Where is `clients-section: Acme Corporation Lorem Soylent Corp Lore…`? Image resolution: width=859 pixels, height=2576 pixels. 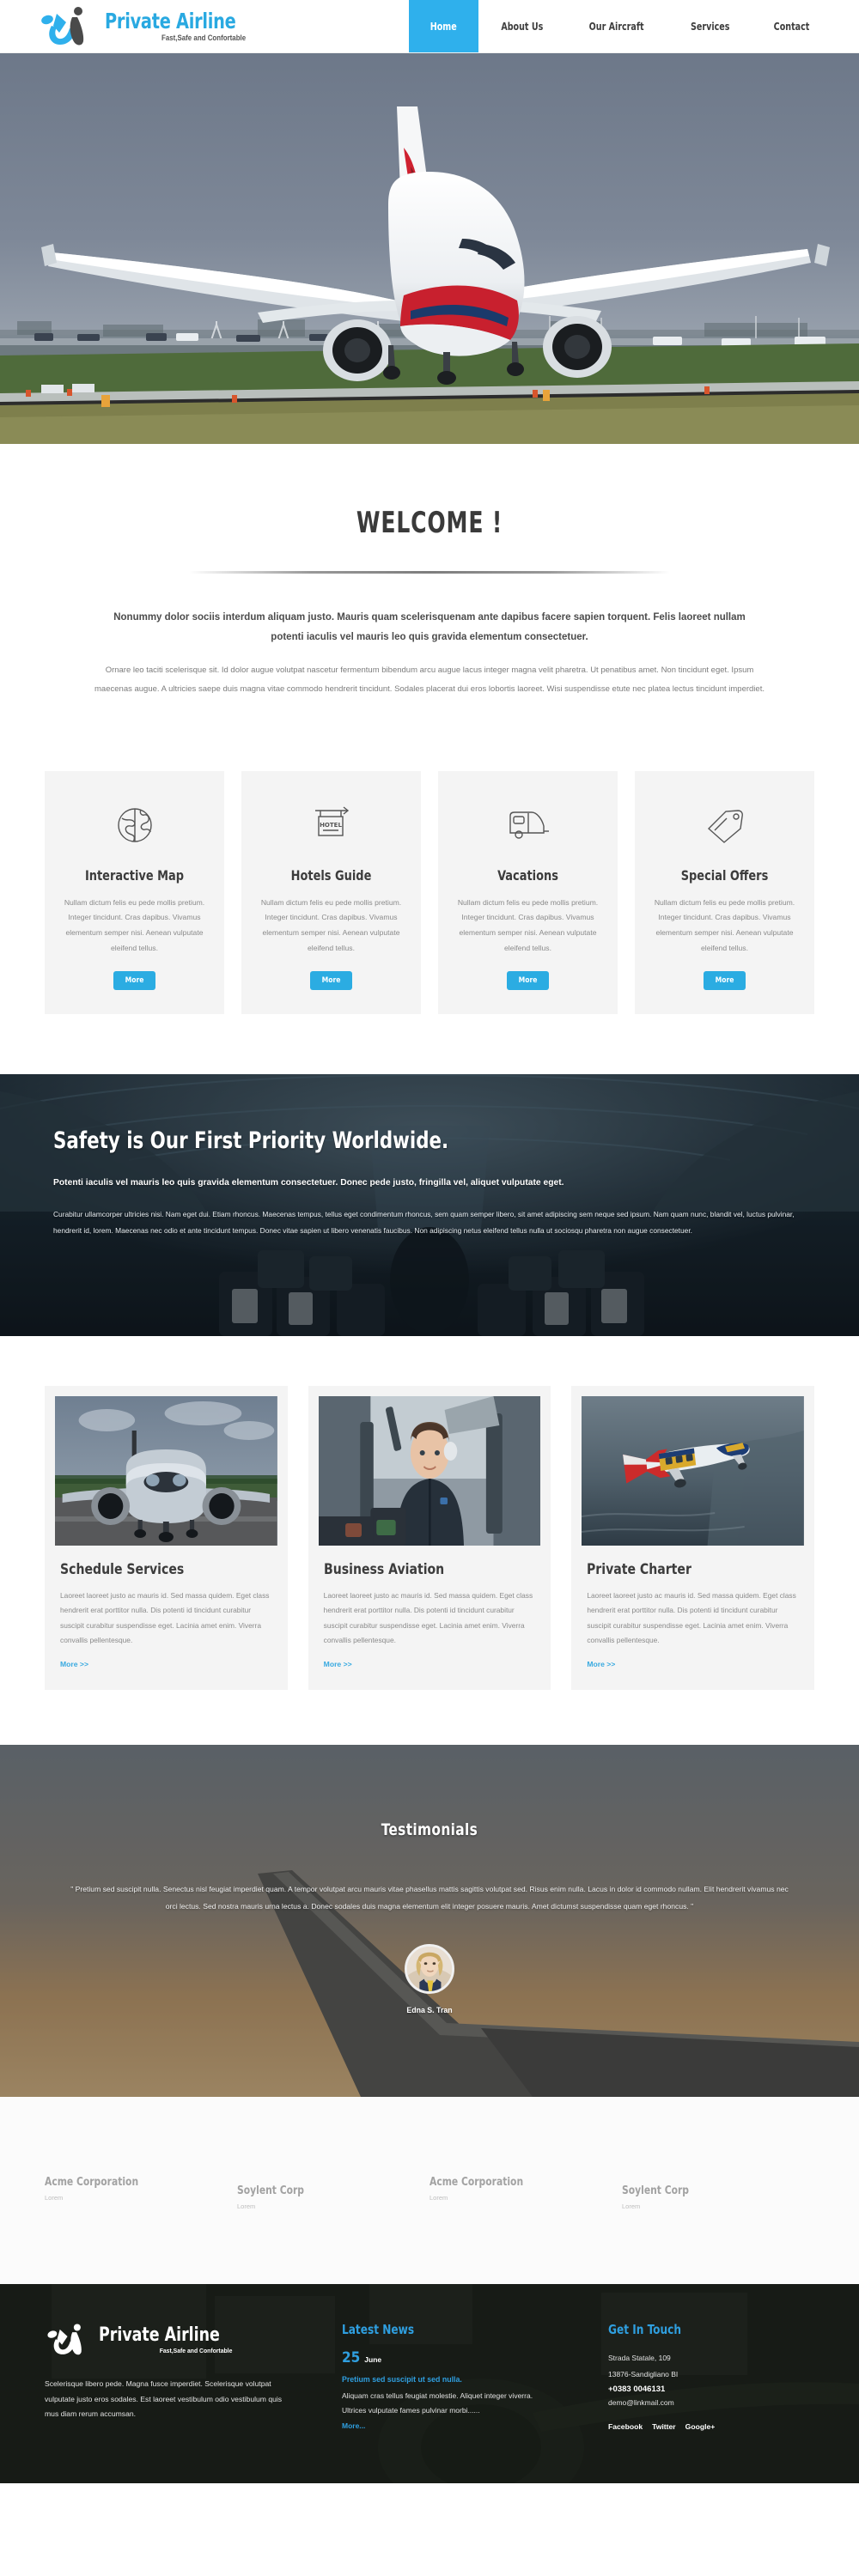
clients-section: Acme Corporation Lorem Soylent Corp Lore… is located at coordinates (430, 2190).